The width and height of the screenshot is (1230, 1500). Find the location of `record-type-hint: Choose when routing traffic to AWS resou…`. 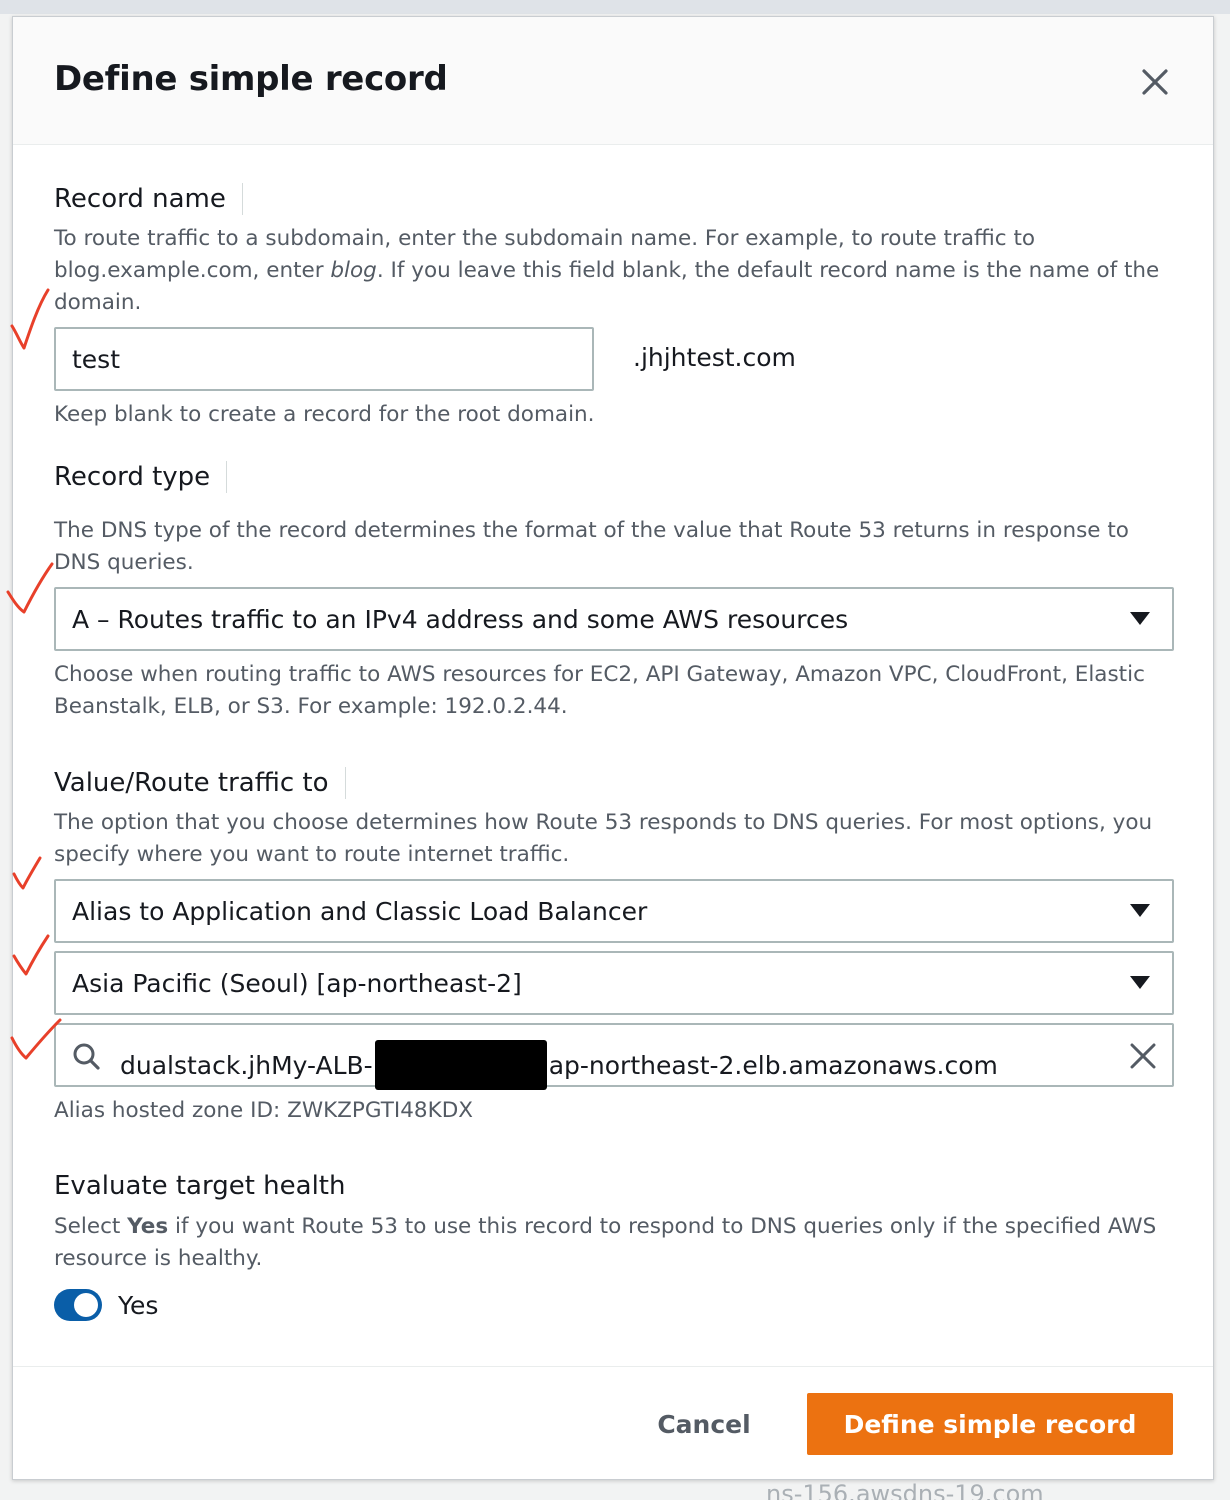

record-type-hint: Choose when routing traffic to AWS resou… is located at coordinates (599, 690).